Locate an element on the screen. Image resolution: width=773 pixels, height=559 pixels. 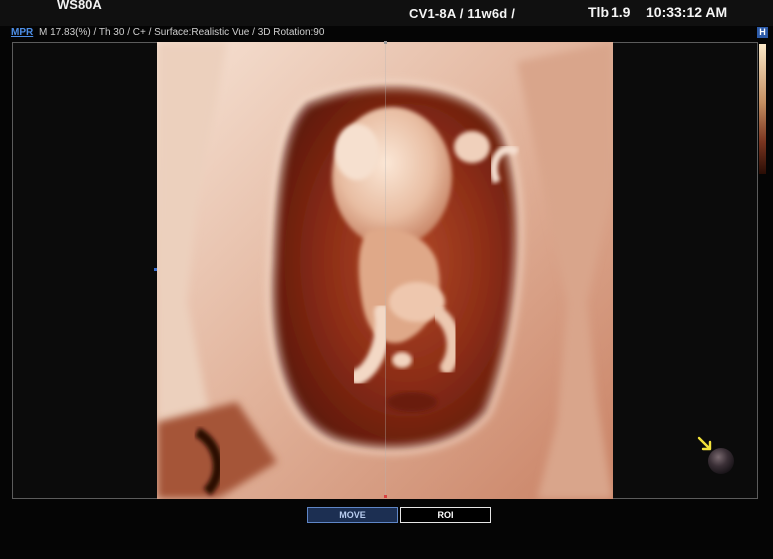
crosshair-top-marker is located at coordinates (385, 42).